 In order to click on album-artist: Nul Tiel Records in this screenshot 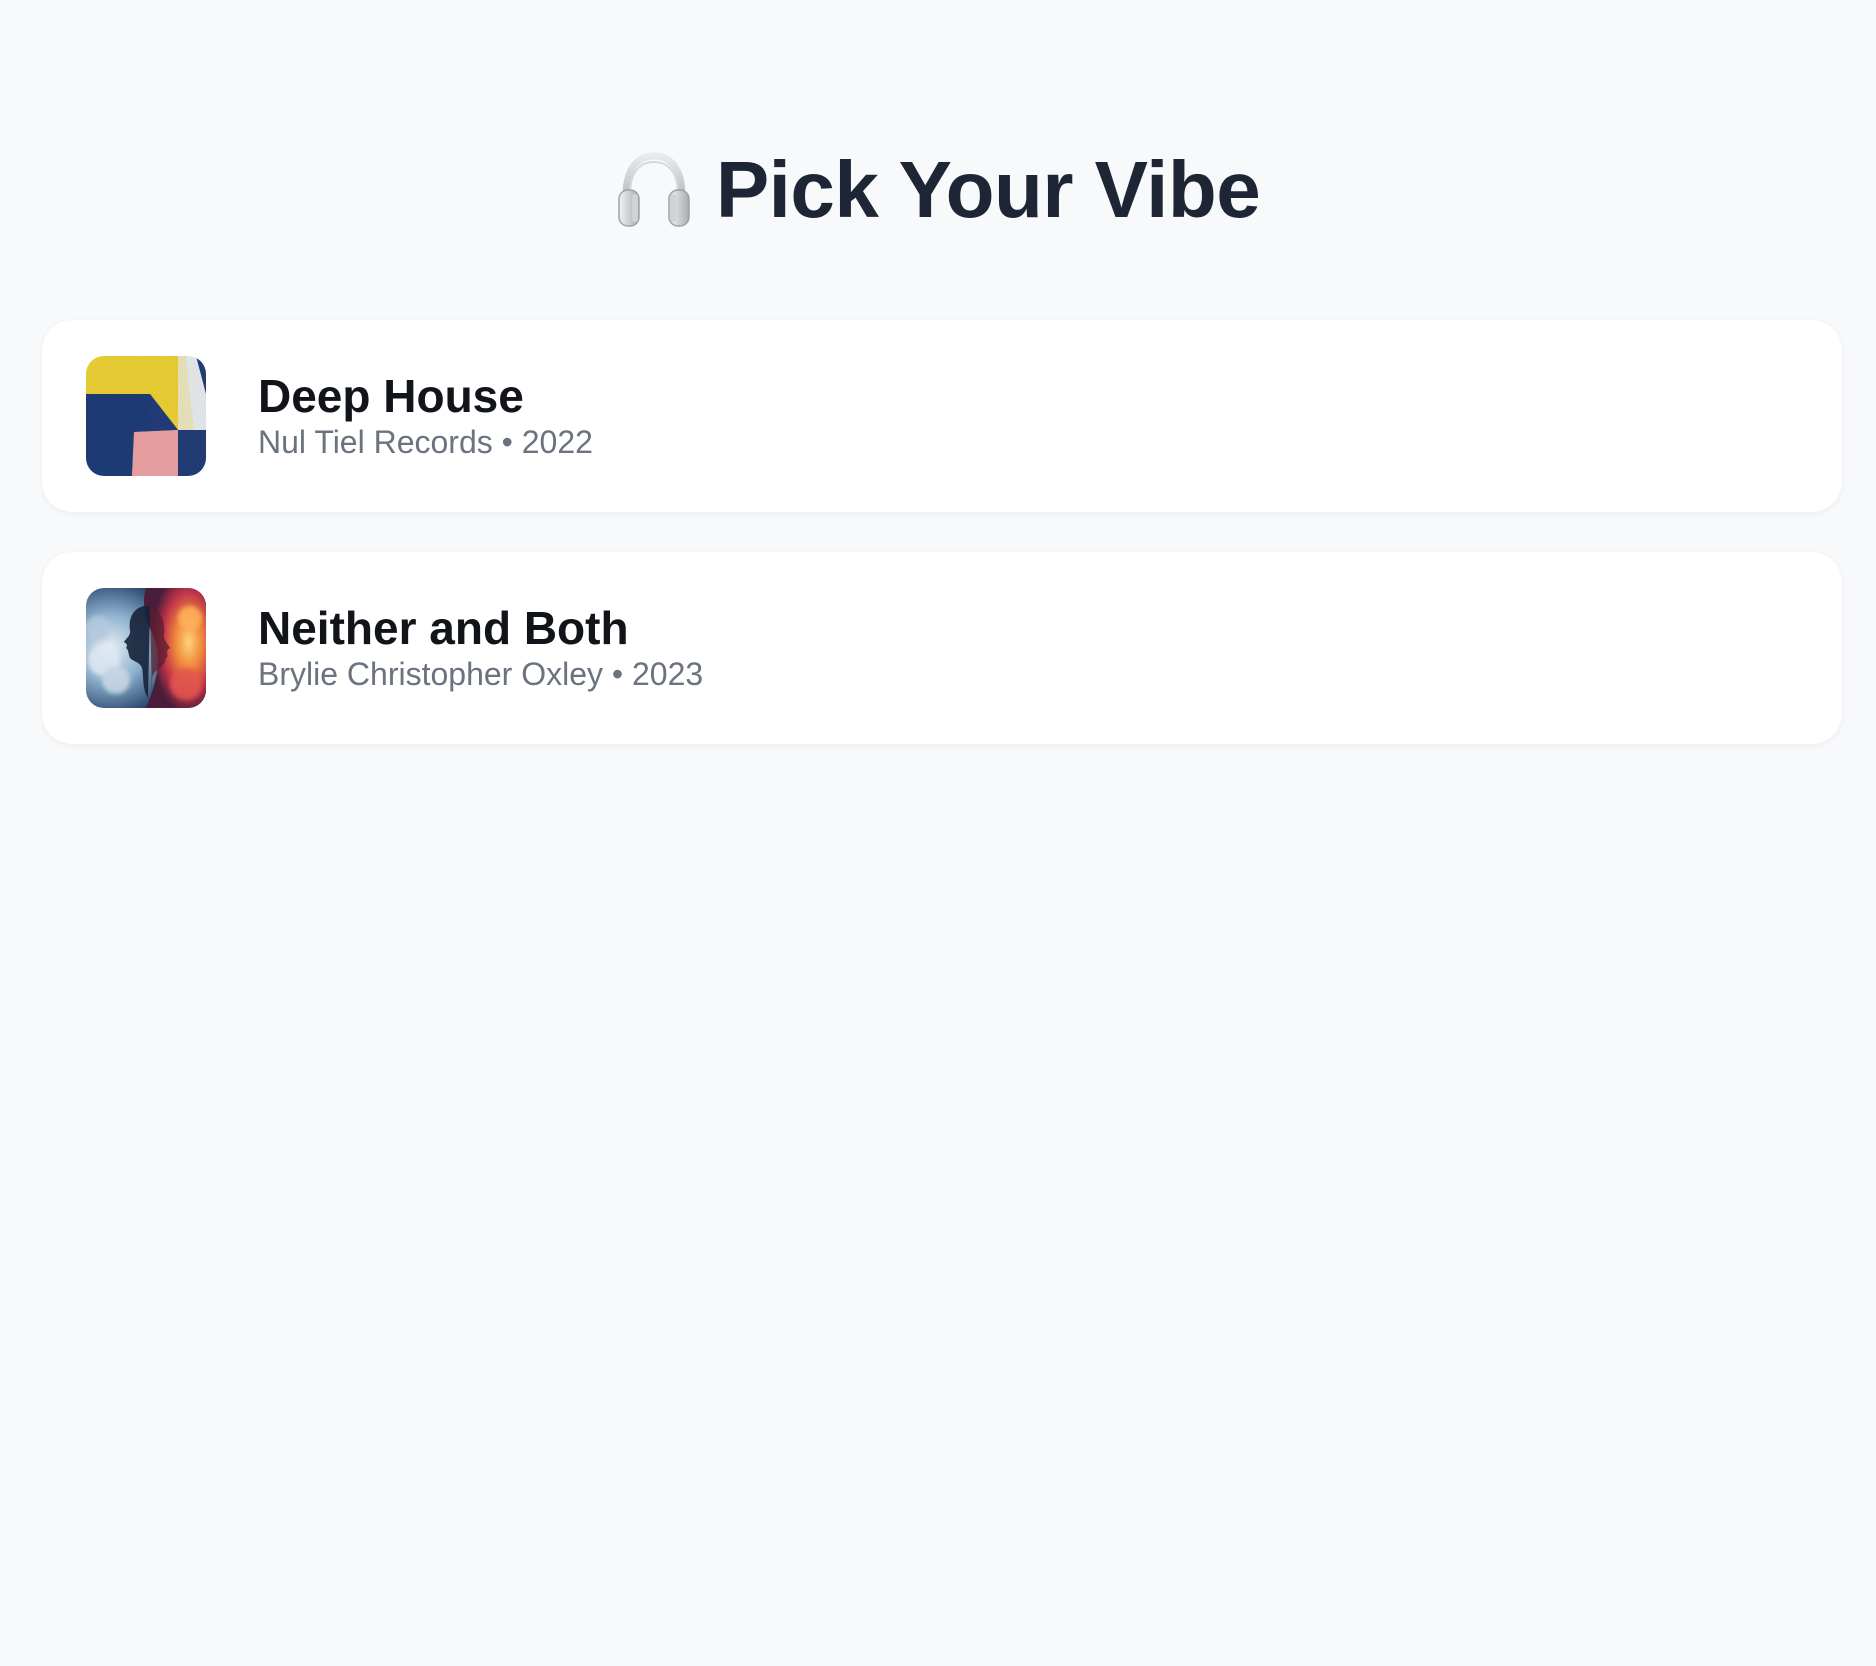, I will do `click(375, 442)`.